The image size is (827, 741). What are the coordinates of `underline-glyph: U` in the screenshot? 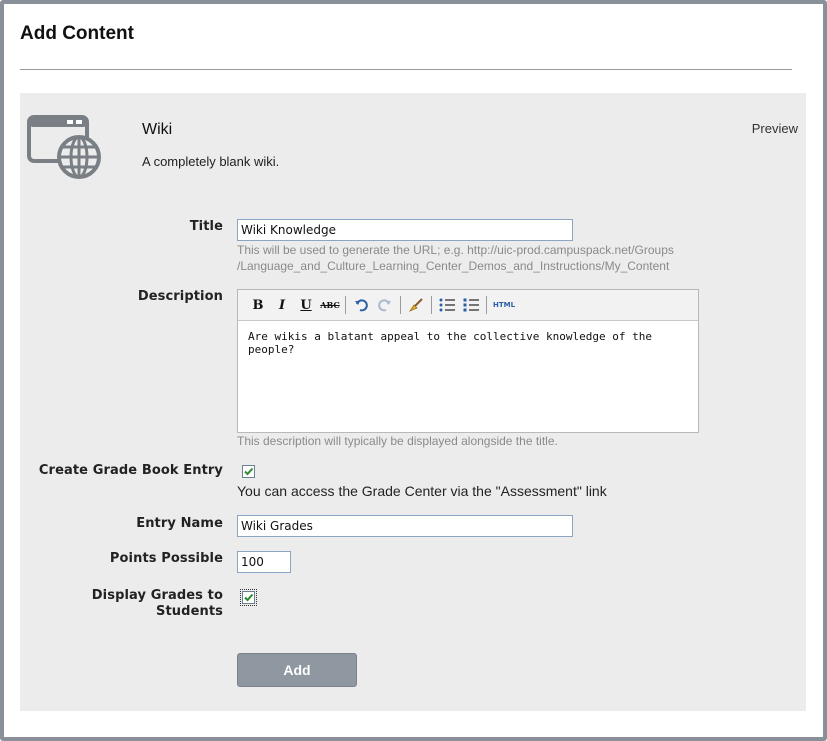 It's located at (306, 305).